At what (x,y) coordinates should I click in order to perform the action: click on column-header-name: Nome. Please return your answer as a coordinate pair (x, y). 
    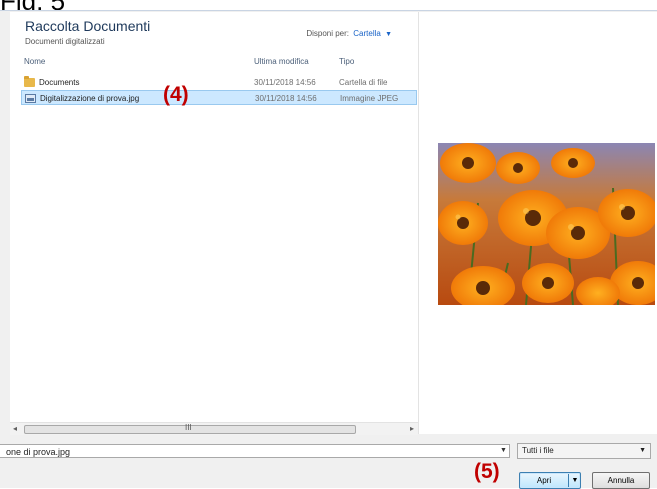
    Looking at the image, I should click on (34, 61).